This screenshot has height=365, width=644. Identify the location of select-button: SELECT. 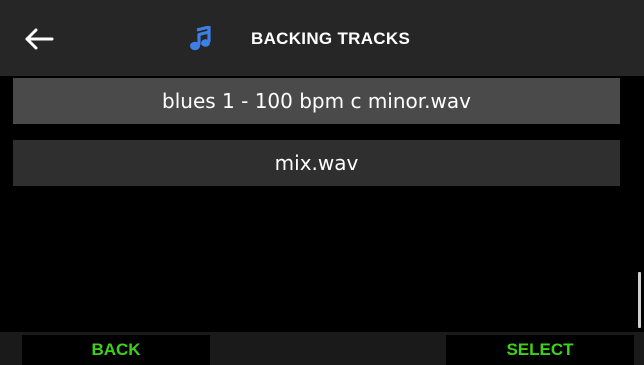
(540, 350).